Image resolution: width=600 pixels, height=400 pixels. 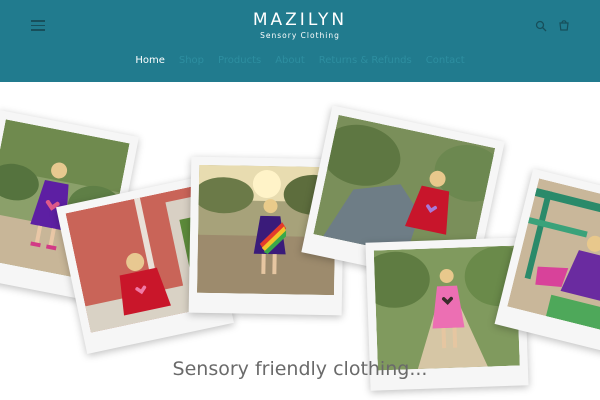 What do you see at coordinates (564, 26) in the screenshot?
I see `cart-icon` at bounding box center [564, 26].